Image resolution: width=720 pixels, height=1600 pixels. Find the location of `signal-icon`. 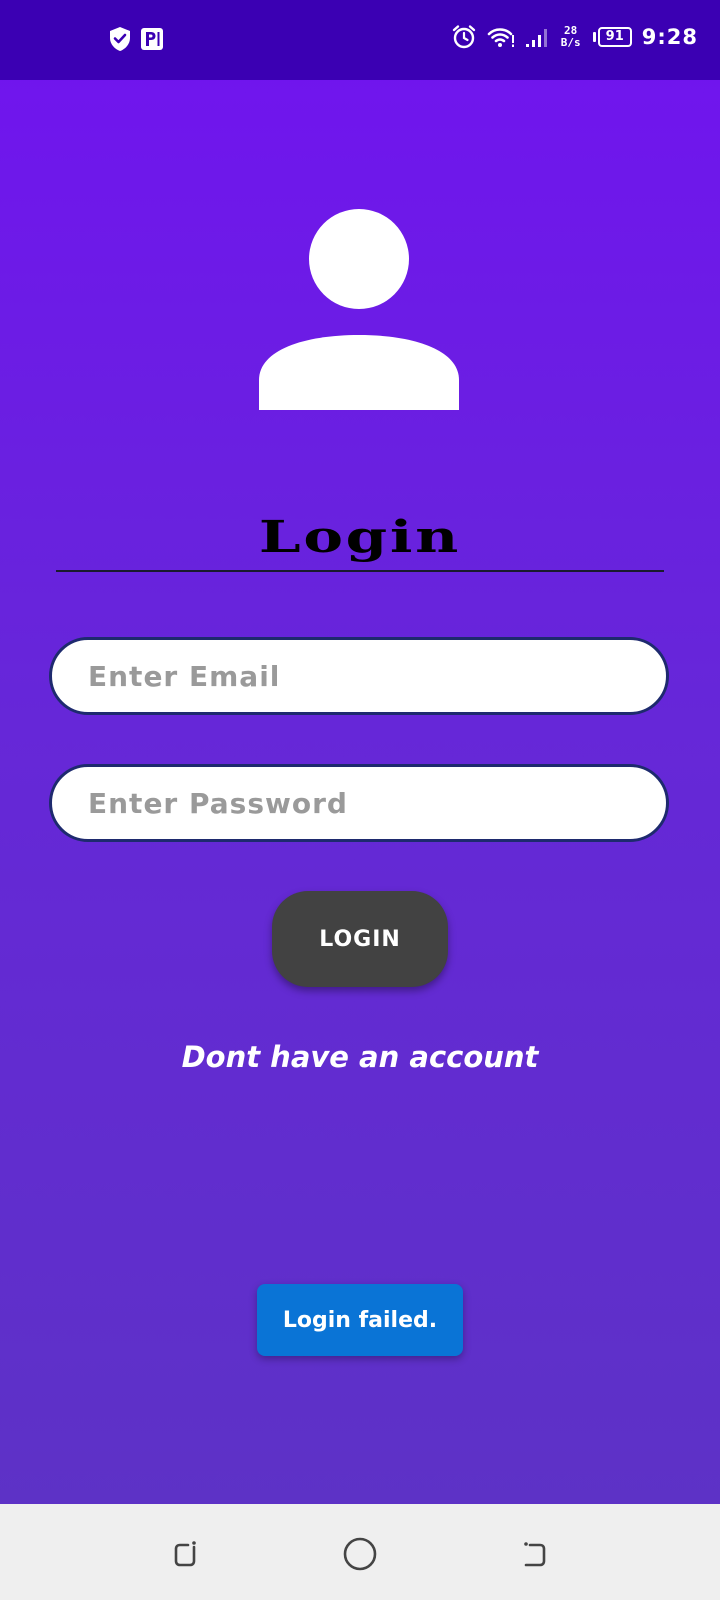

signal-icon is located at coordinates (537, 37).